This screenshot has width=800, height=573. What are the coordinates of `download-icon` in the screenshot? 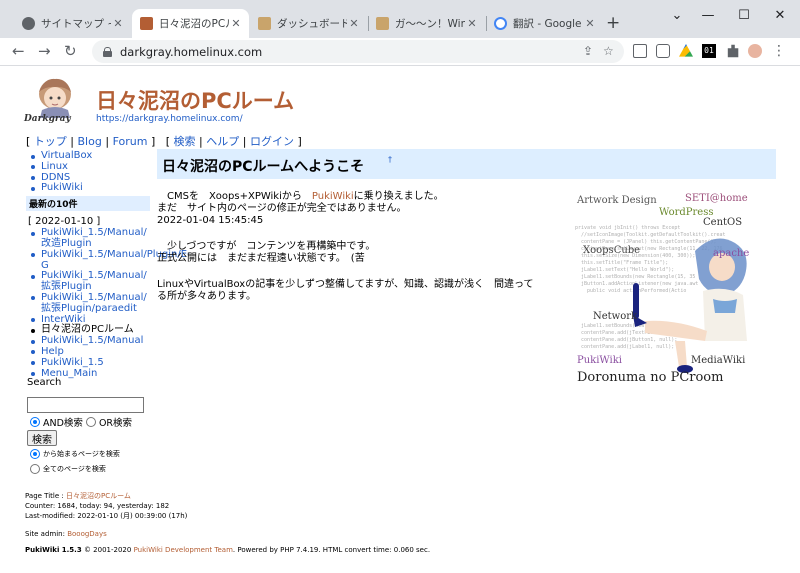 It's located at (640, 51).